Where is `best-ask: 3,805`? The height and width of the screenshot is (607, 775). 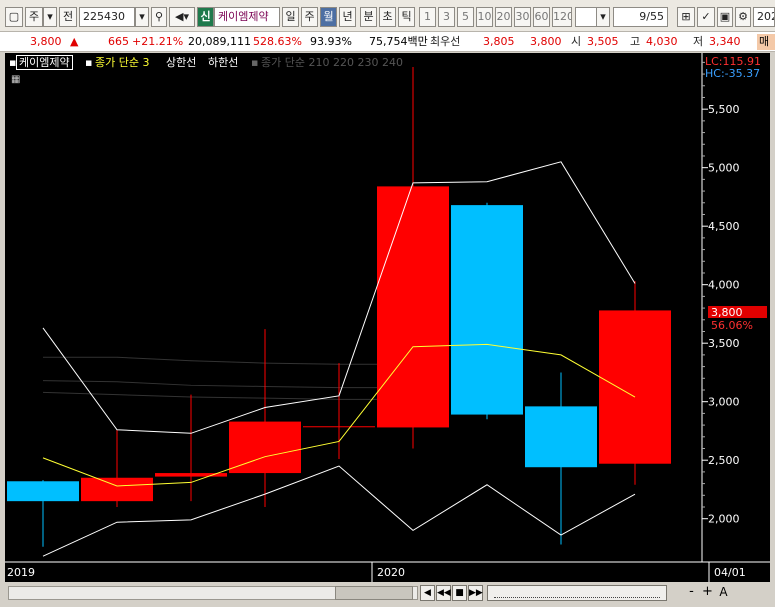 best-ask: 3,805 is located at coordinates (499, 41).